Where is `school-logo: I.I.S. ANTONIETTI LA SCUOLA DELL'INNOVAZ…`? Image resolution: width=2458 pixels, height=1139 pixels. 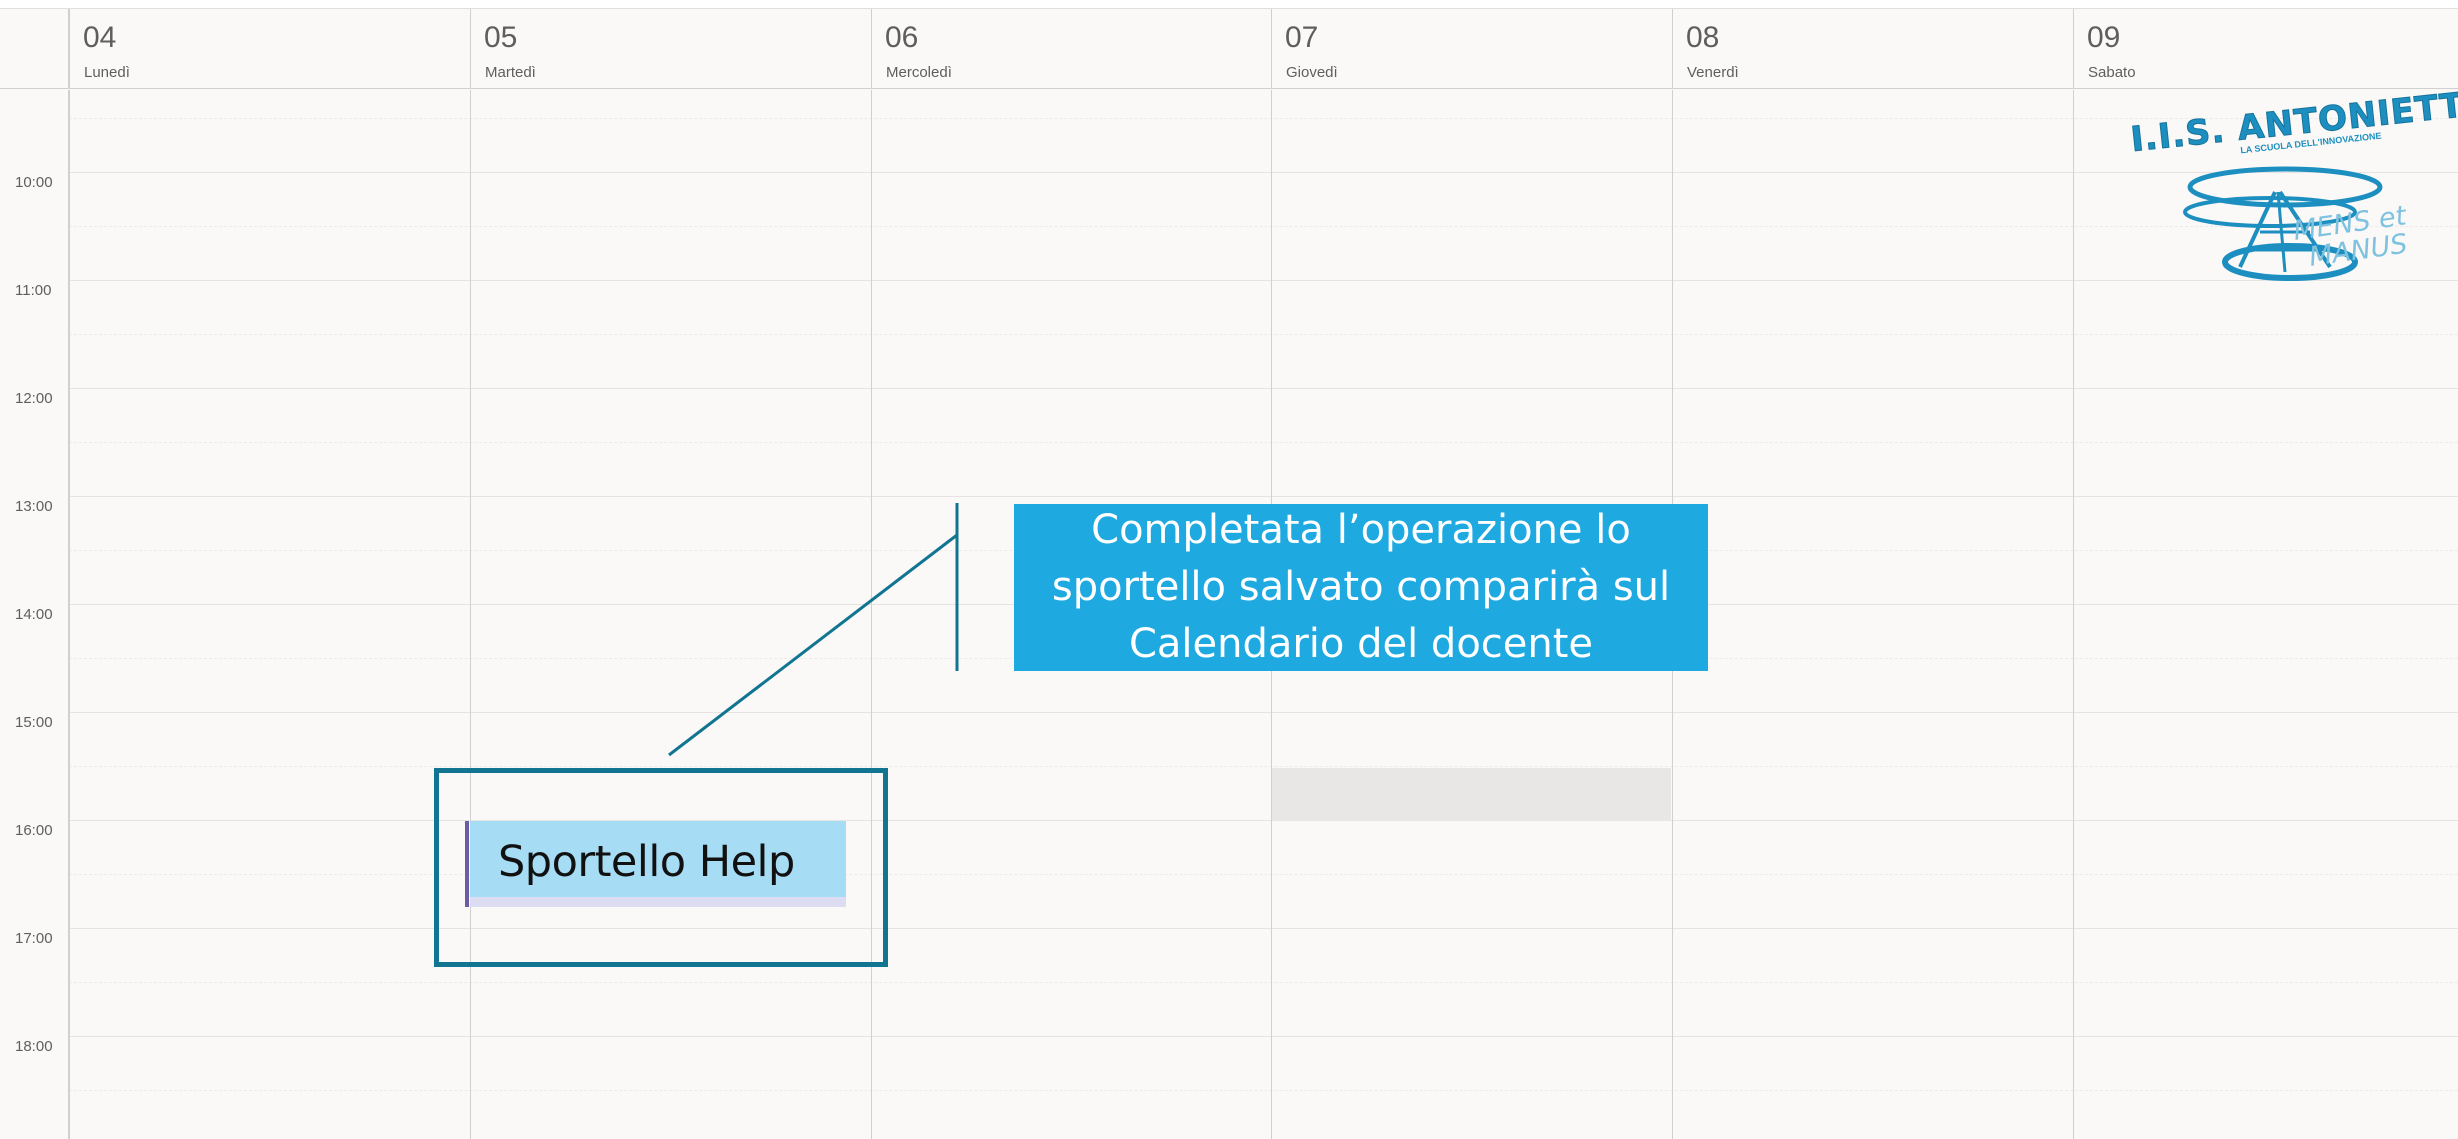
school-logo: I.I.S. ANTONIETTI LA SCUOLA DELL'INNOVAZ… is located at coordinates (2289, 192).